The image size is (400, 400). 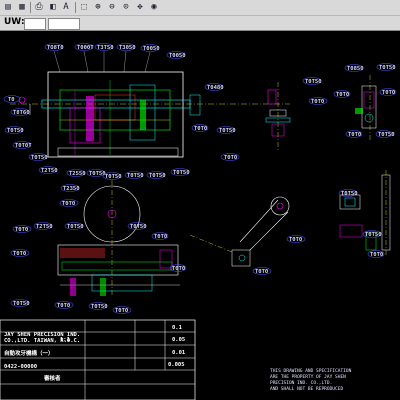 What do you see at coordinates (52, 378) in the screenshot?
I see `svg-text: 審核者` at bounding box center [52, 378].